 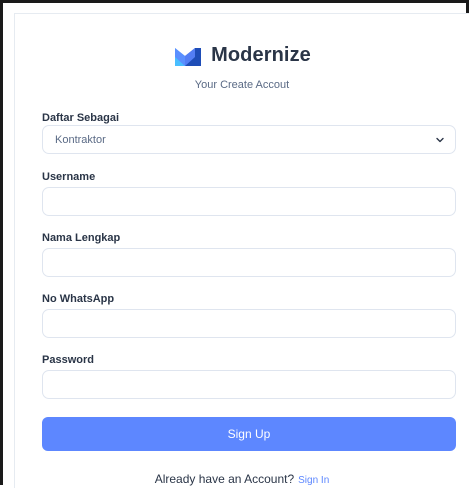 I want to click on sign-in-prompt-text: Already have an Account?, so click(x=224, y=479).